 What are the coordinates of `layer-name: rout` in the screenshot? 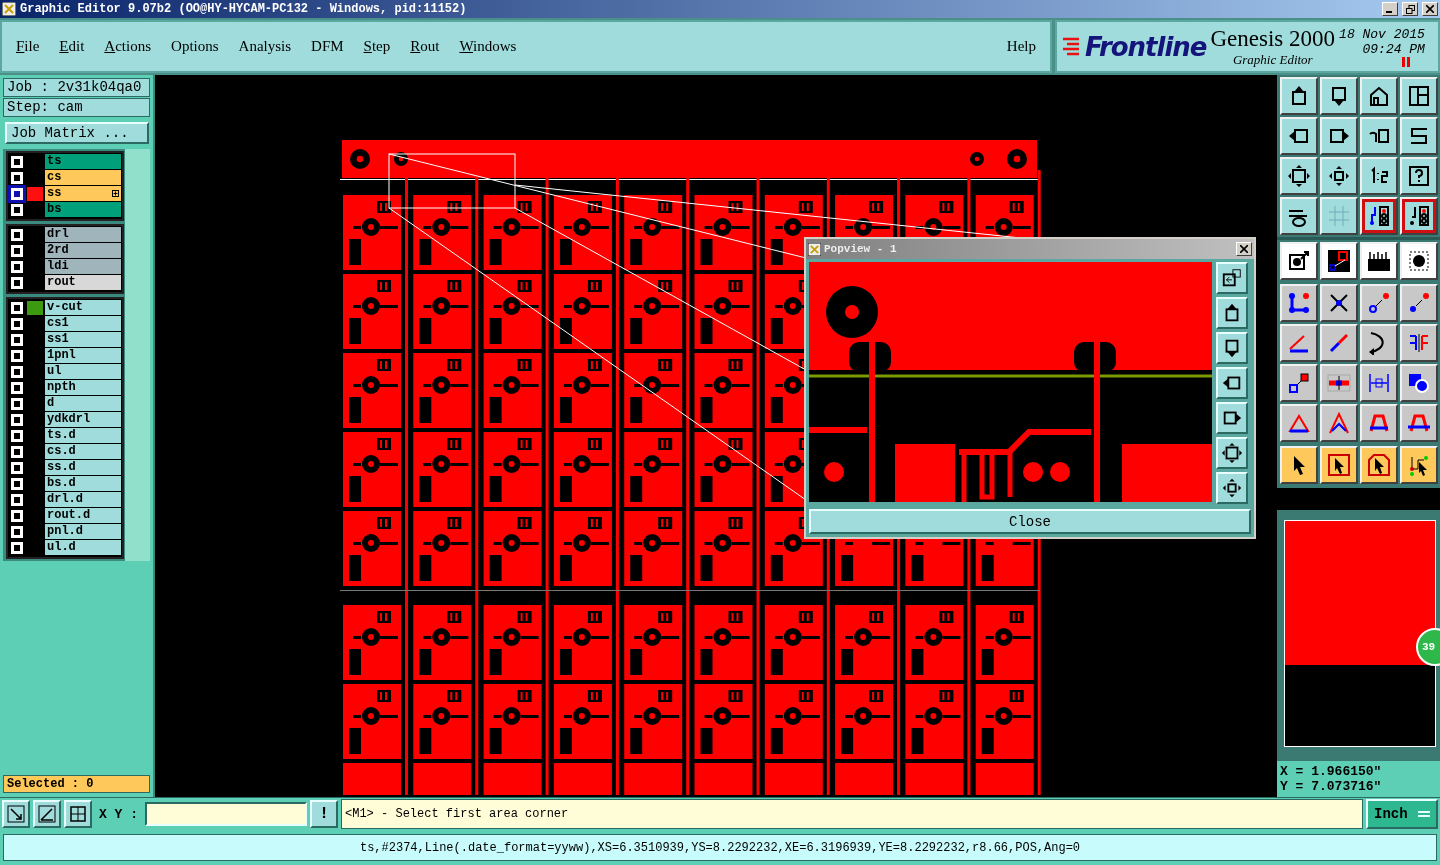 It's located at (83, 282).